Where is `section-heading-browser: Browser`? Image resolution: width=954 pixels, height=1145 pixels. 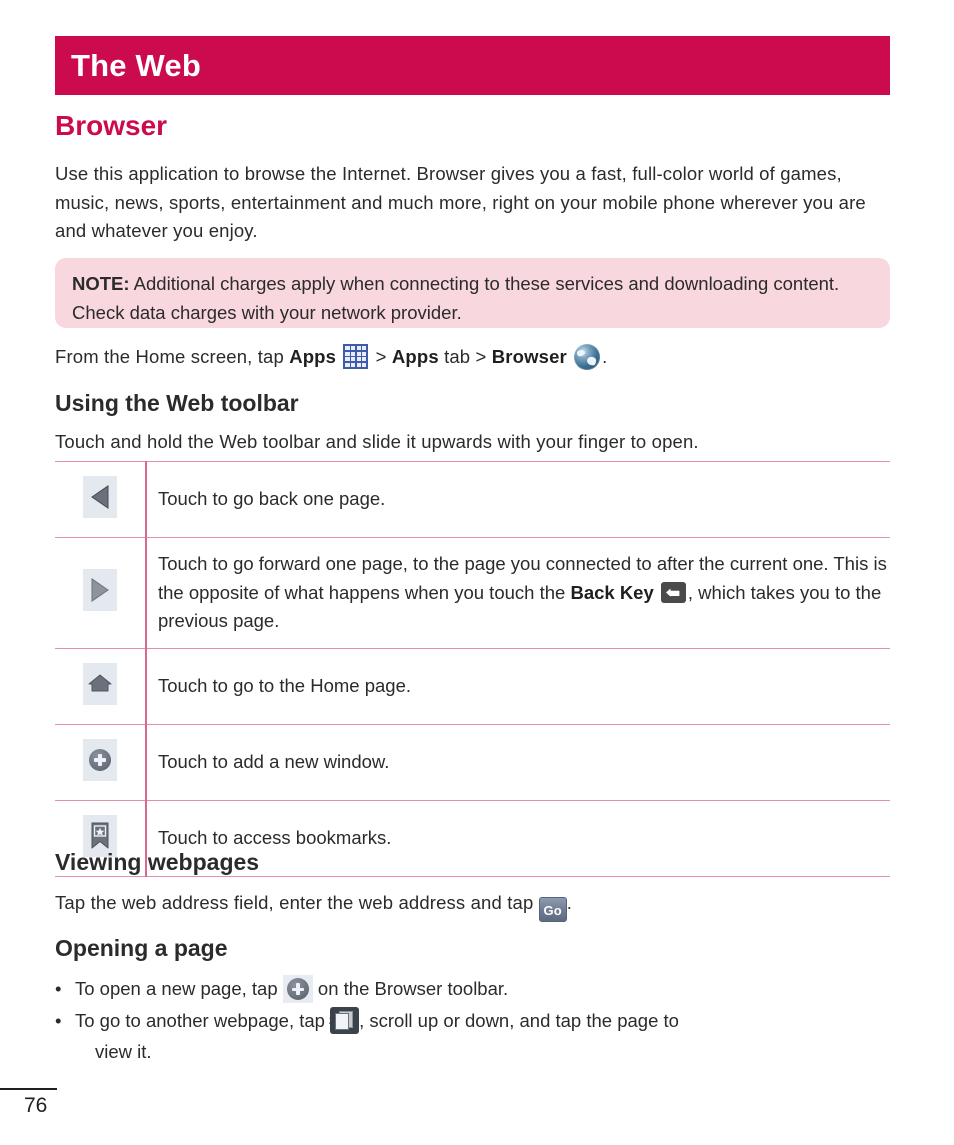
section-heading-browser: Browser is located at coordinates (111, 125).